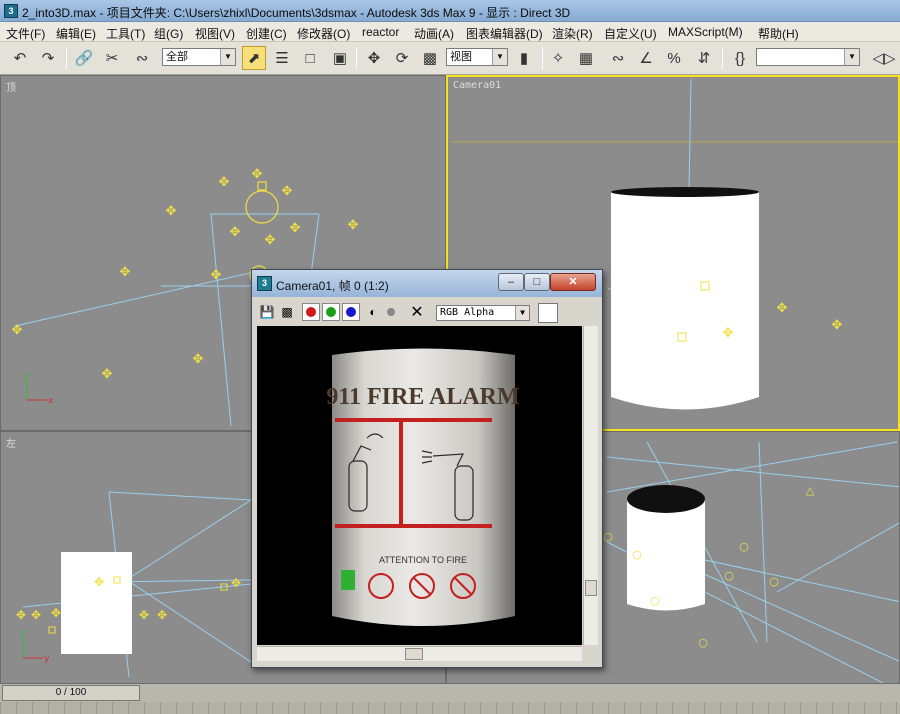 The height and width of the screenshot is (714, 900). What do you see at coordinates (511, 282) in the screenshot?
I see `minimize-button: –` at bounding box center [511, 282].